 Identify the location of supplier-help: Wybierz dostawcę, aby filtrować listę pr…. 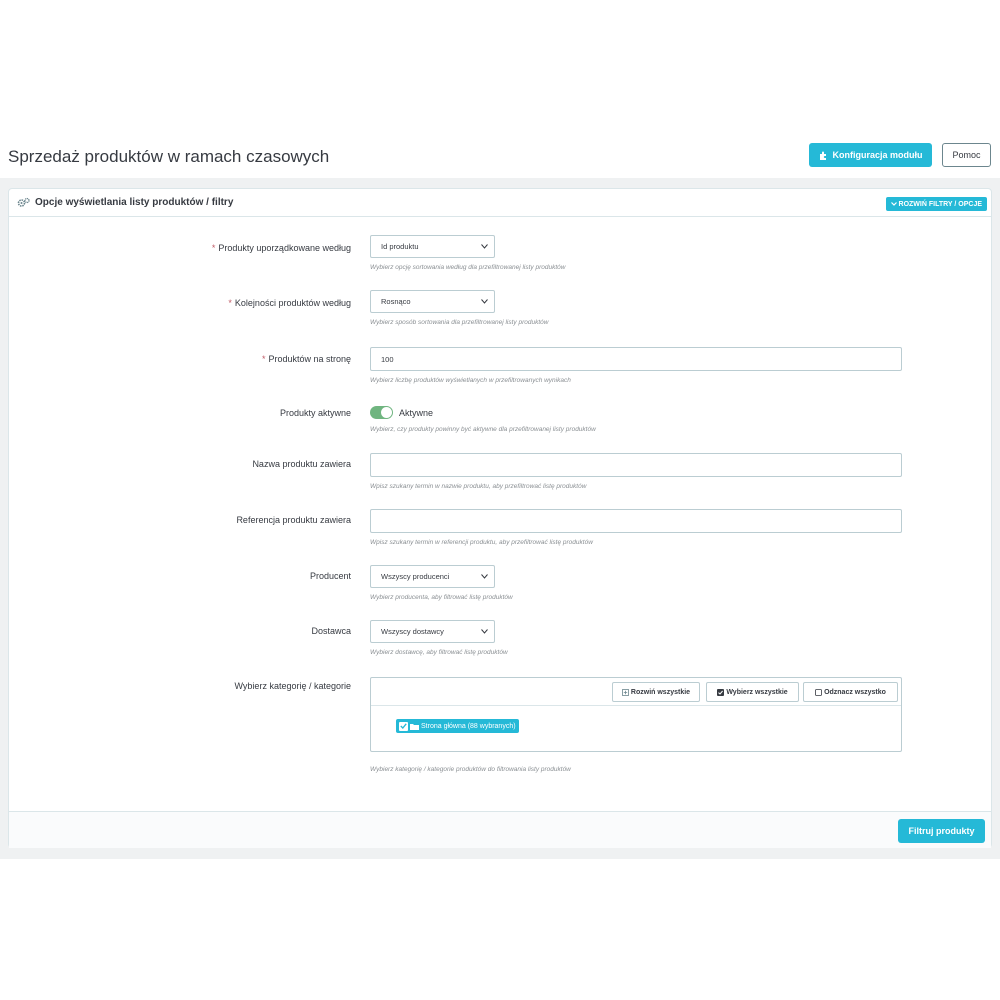
(439, 652).